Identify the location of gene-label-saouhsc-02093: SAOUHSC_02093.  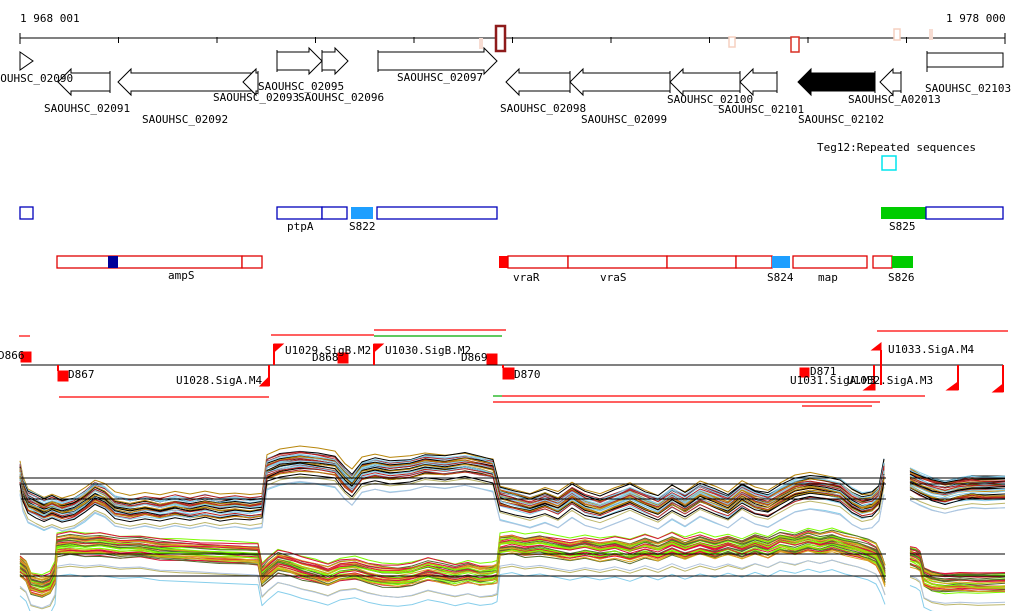
(256, 97).